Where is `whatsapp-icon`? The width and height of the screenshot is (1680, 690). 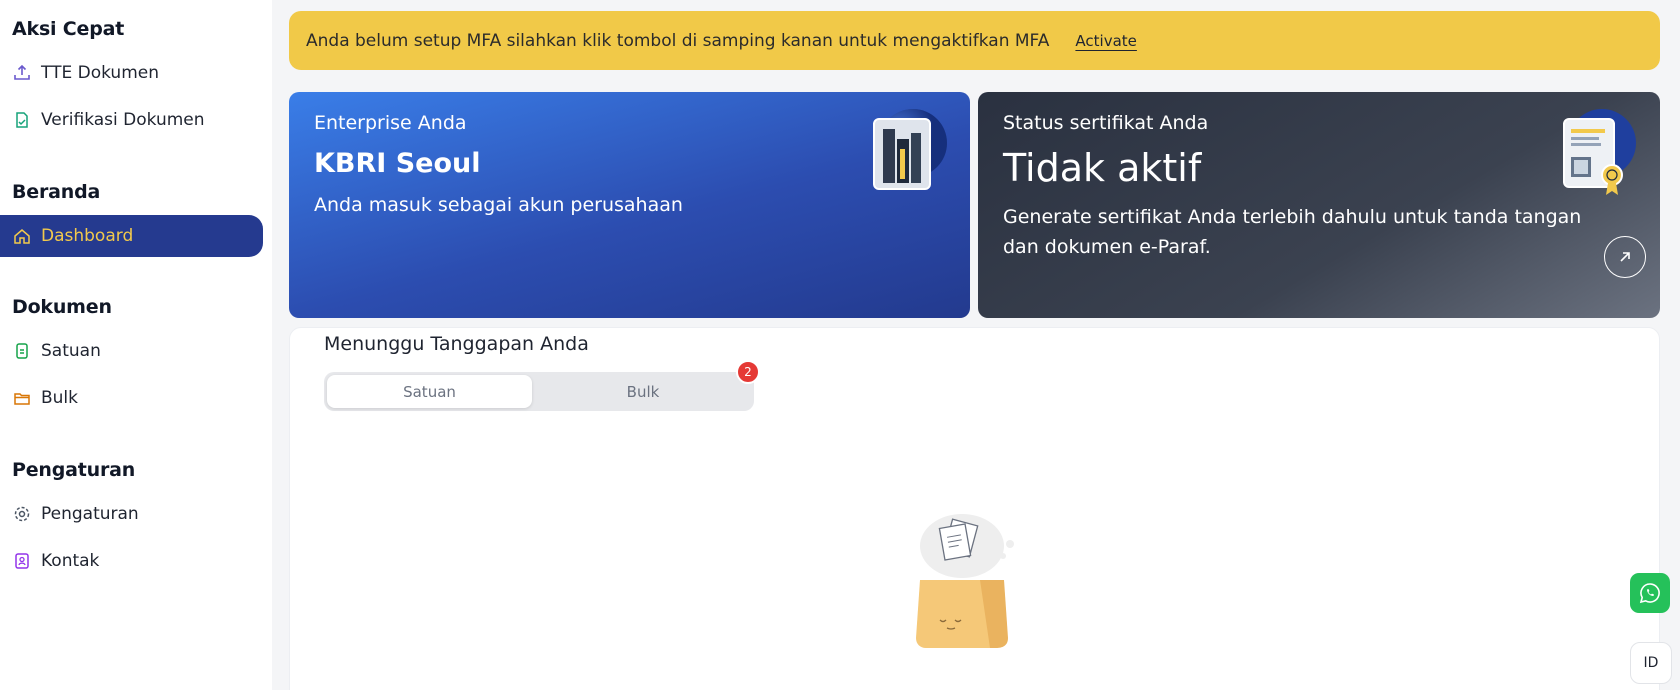 whatsapp-icon is located at coordinates (1649, 593).